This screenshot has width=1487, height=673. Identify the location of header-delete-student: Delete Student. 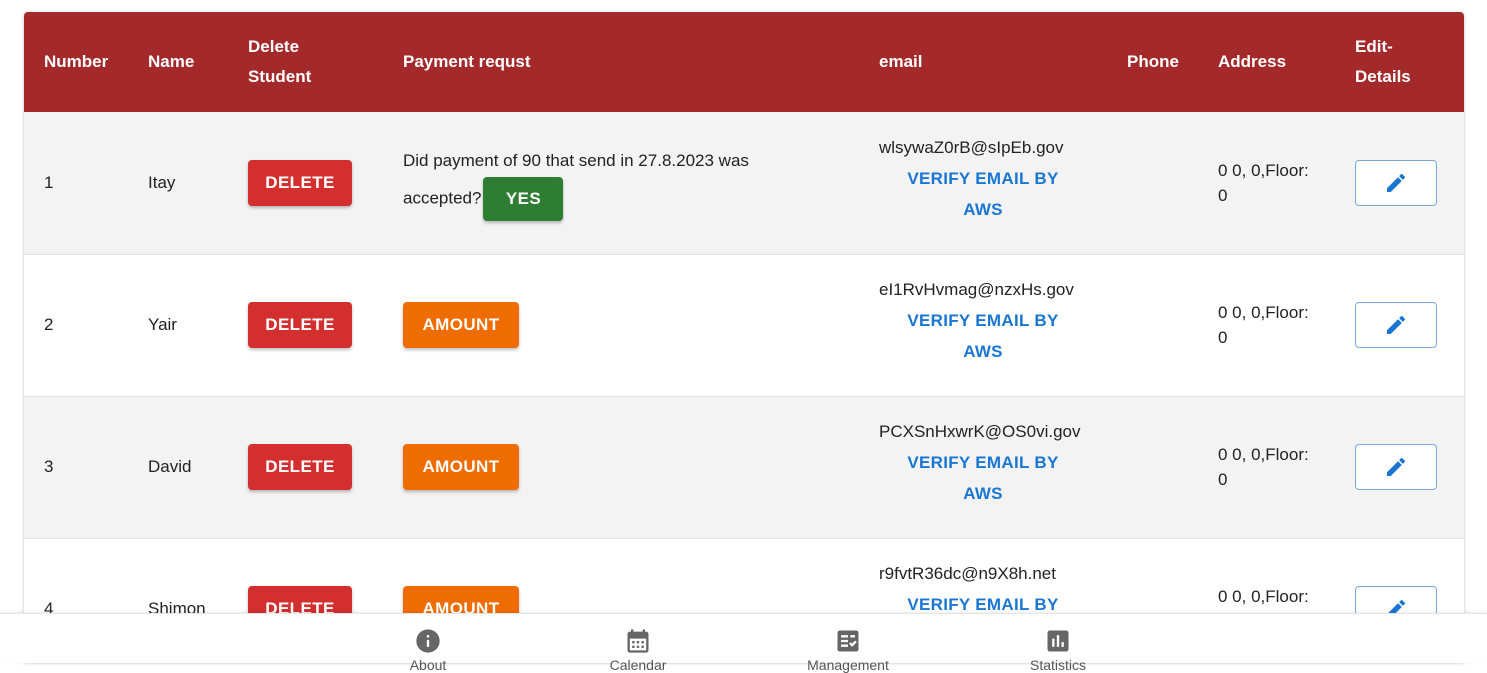
(305, 62).